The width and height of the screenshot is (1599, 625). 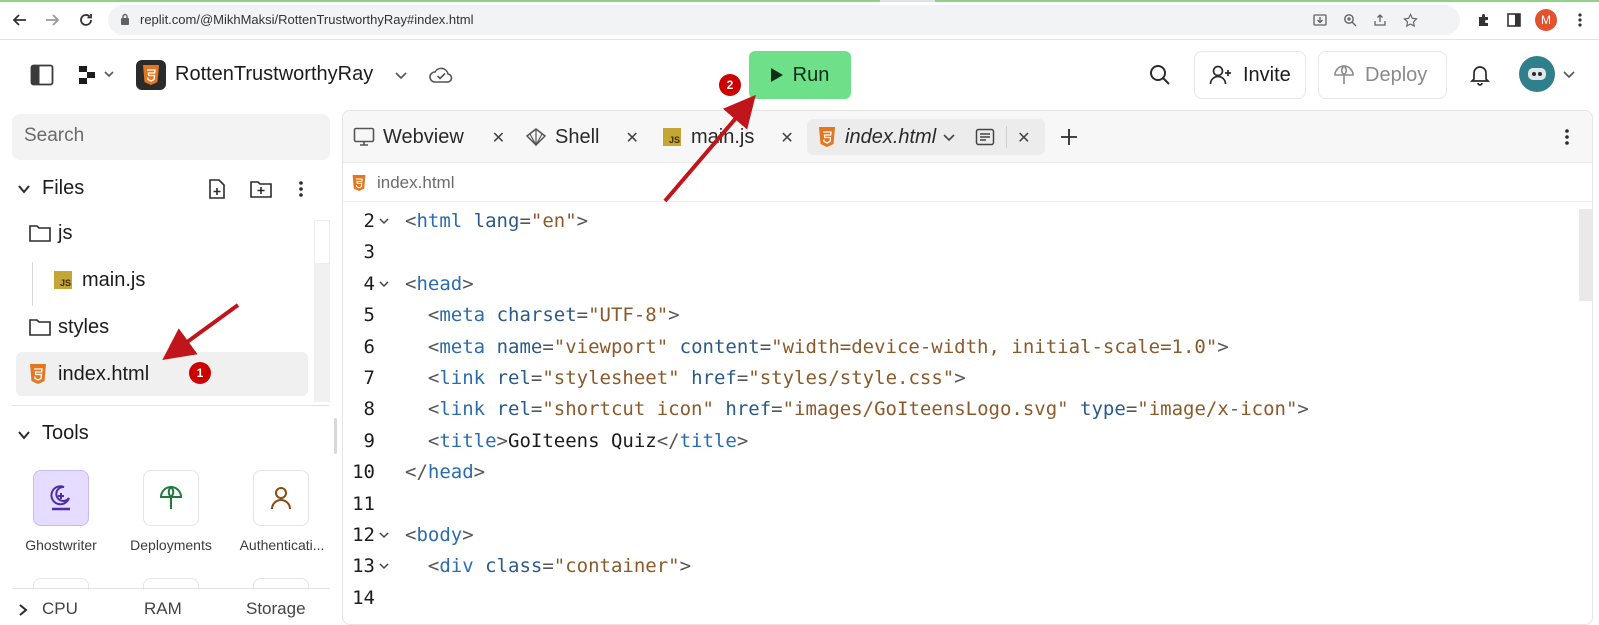 I want to click on share-icon, so click(x=1380, y=20).